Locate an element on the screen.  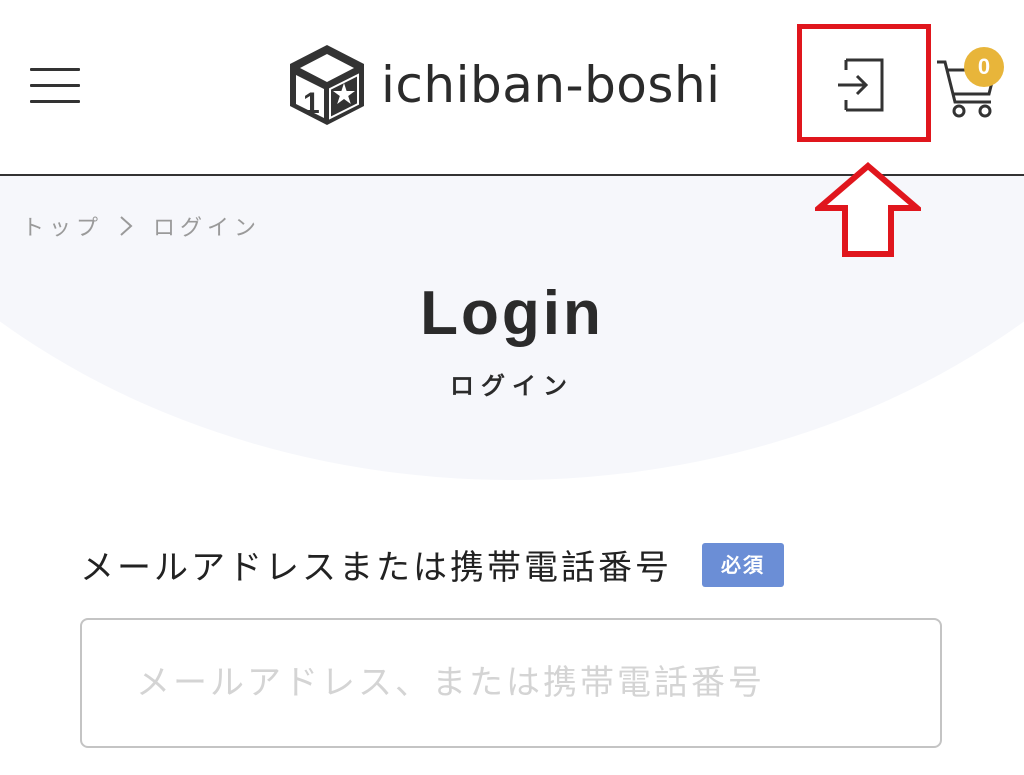
required-badge: 必須 is located at coordinates (743, 564).